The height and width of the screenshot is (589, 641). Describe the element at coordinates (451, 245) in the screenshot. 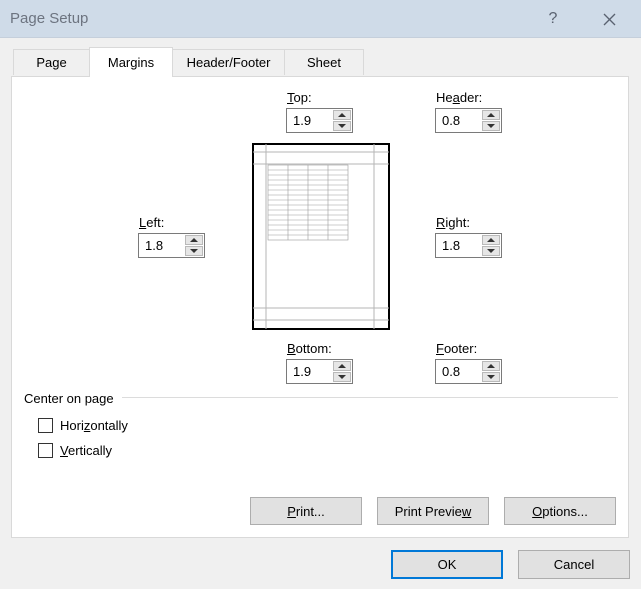

I see `right-margin-value: 1.8` at that location.